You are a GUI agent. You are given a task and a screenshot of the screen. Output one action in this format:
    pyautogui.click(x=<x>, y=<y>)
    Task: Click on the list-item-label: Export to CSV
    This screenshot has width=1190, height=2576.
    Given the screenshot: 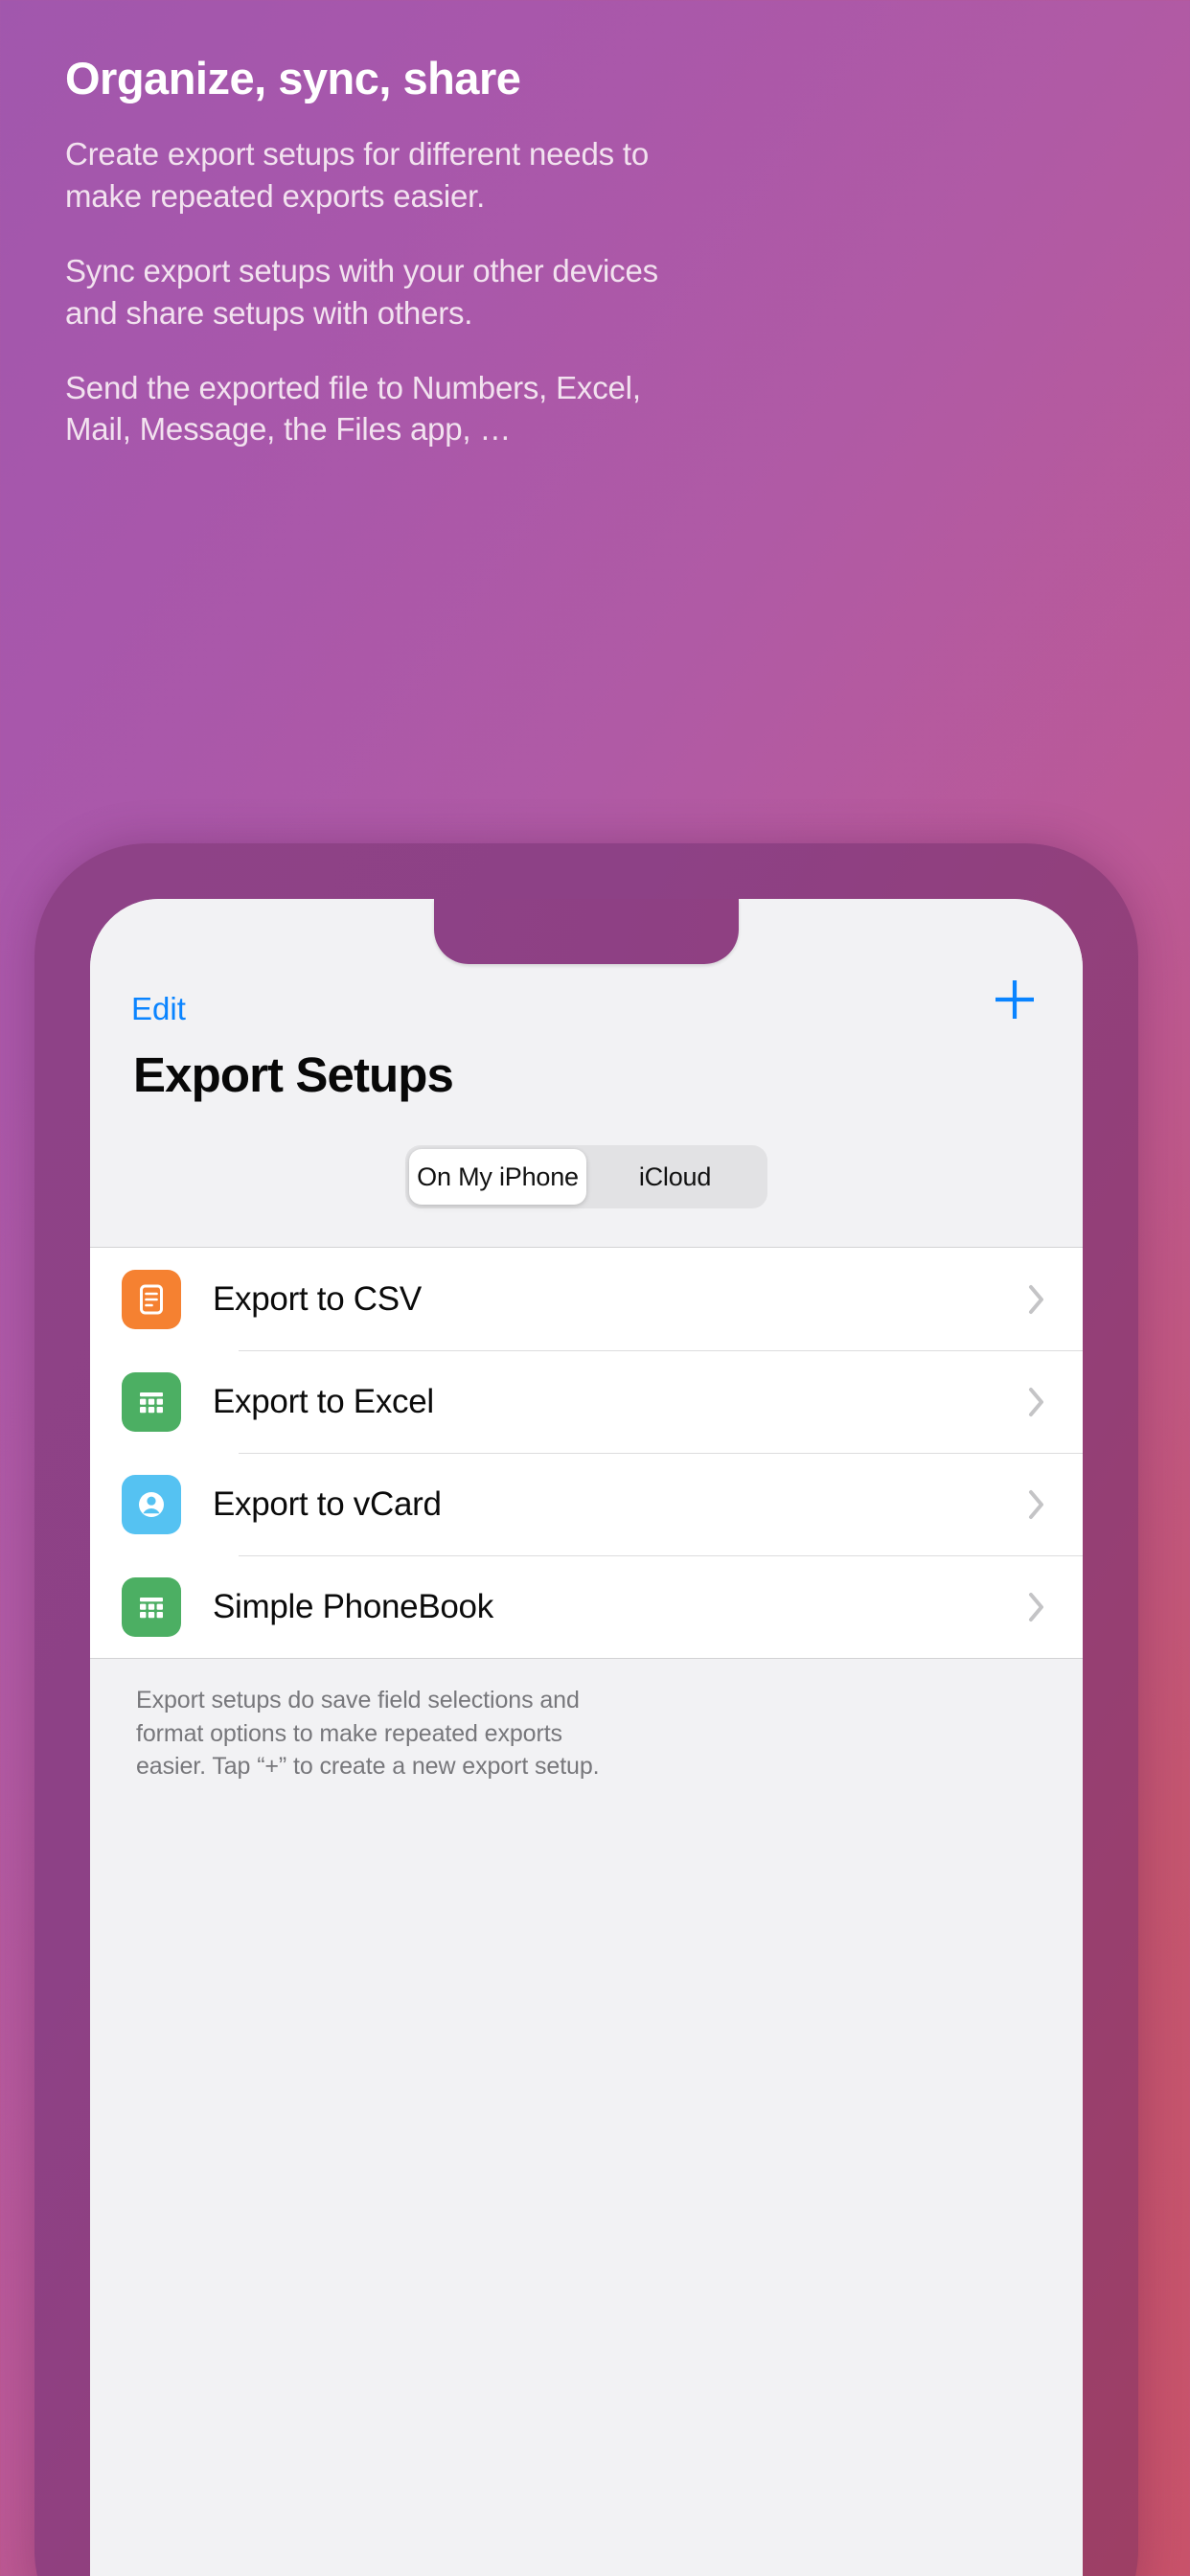 What is the action you would take?
    pyautogui.click(x=318, y=1298)
    